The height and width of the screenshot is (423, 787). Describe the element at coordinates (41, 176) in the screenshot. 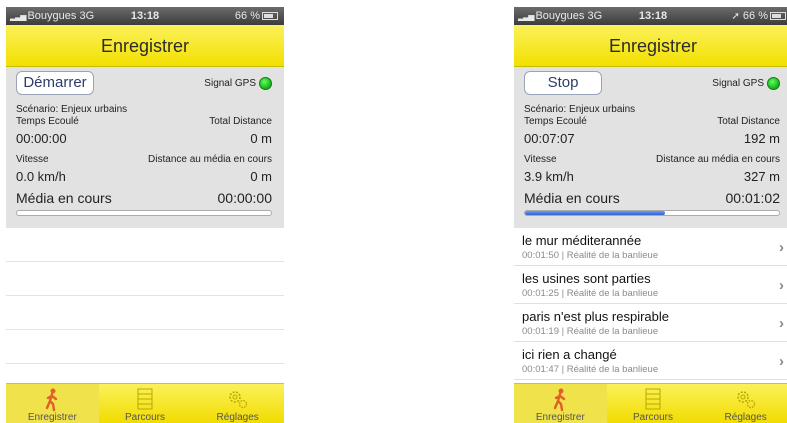

I see `speed-value: 0.0 km/h` at that location.